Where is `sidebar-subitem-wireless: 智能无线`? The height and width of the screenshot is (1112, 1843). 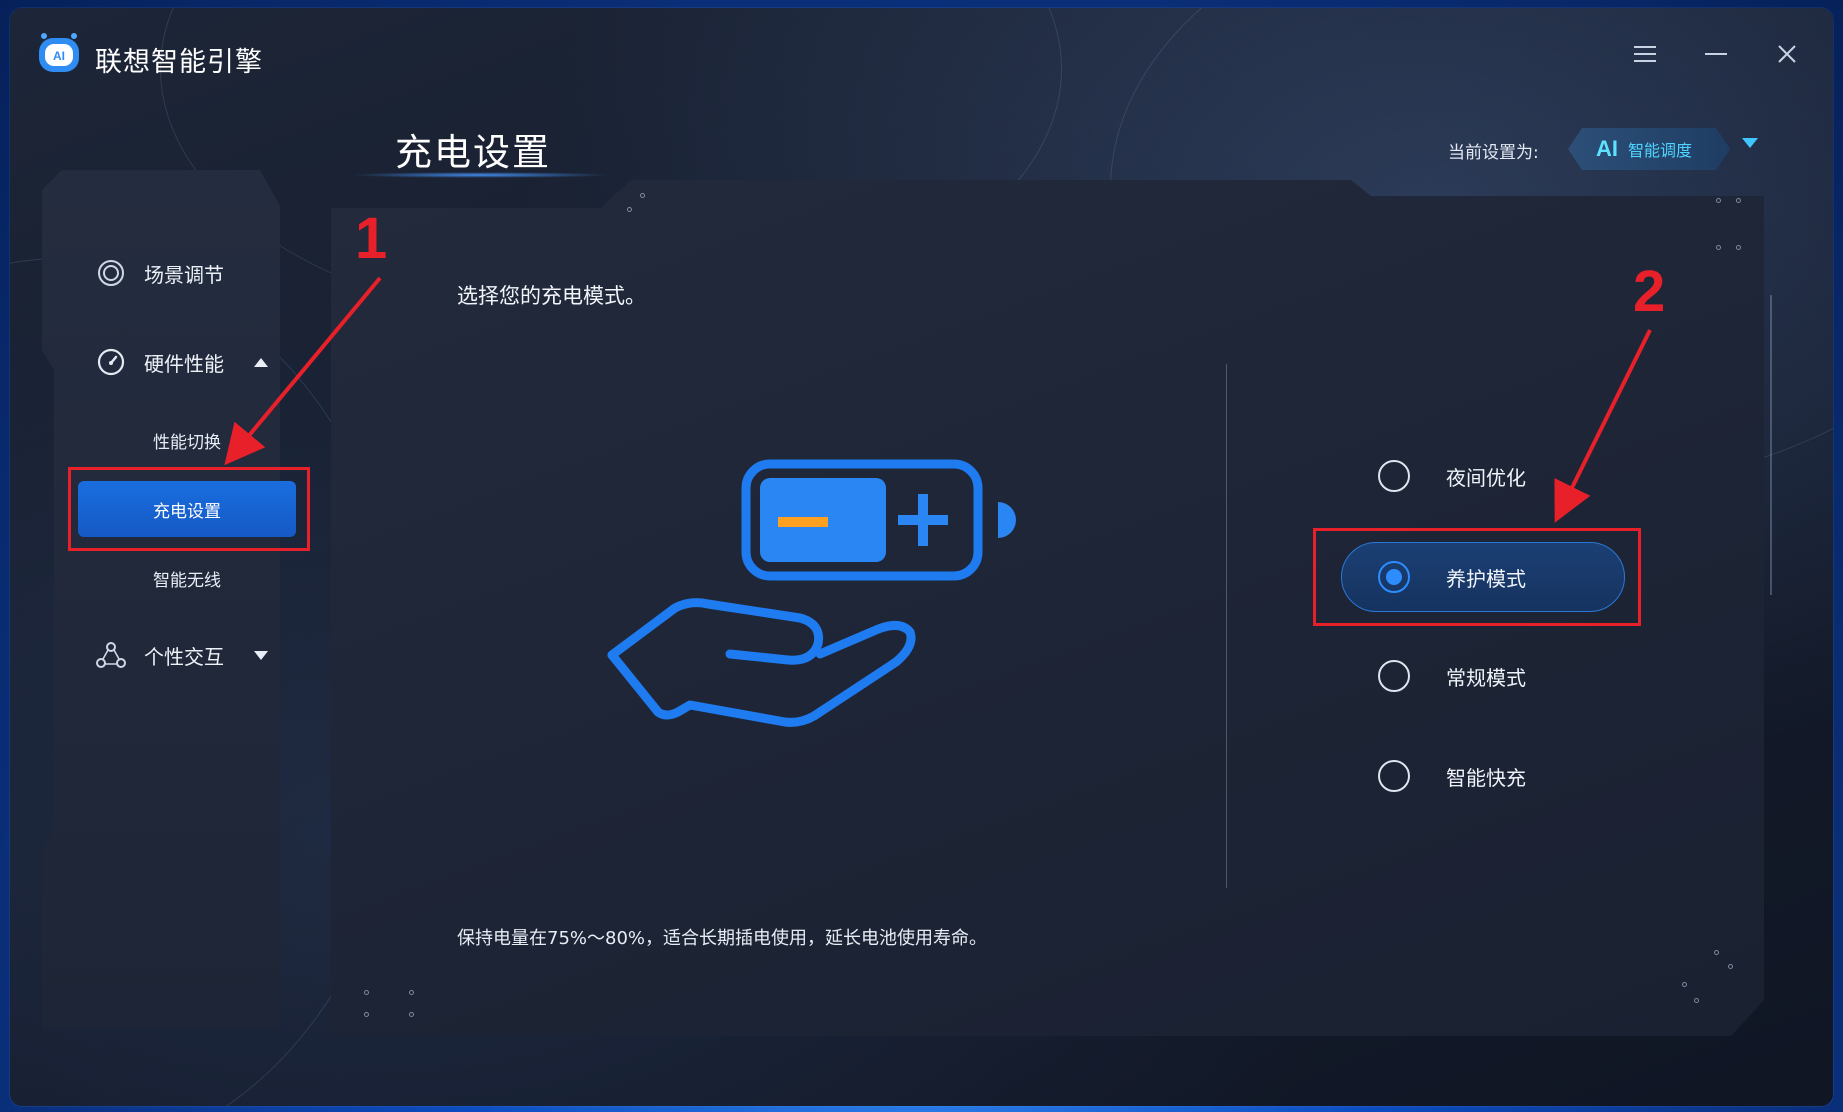
sidebar-subitem-wireless: 智能无线 is located at coordinates (187, 578).